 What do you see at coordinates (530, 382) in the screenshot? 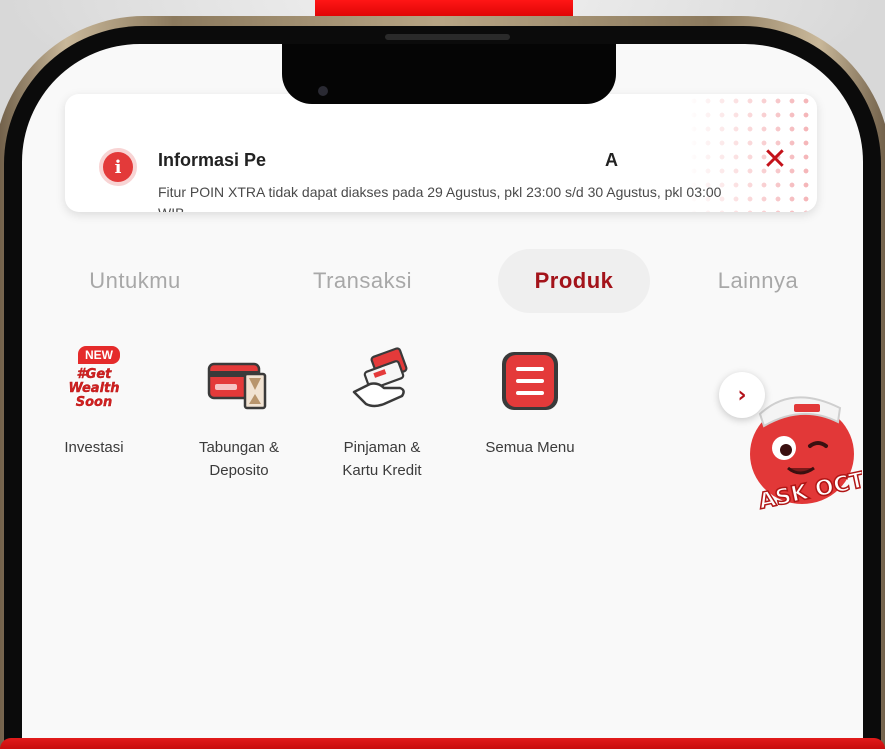
I see `menu-list-icon` at bounding box center [530, 382].